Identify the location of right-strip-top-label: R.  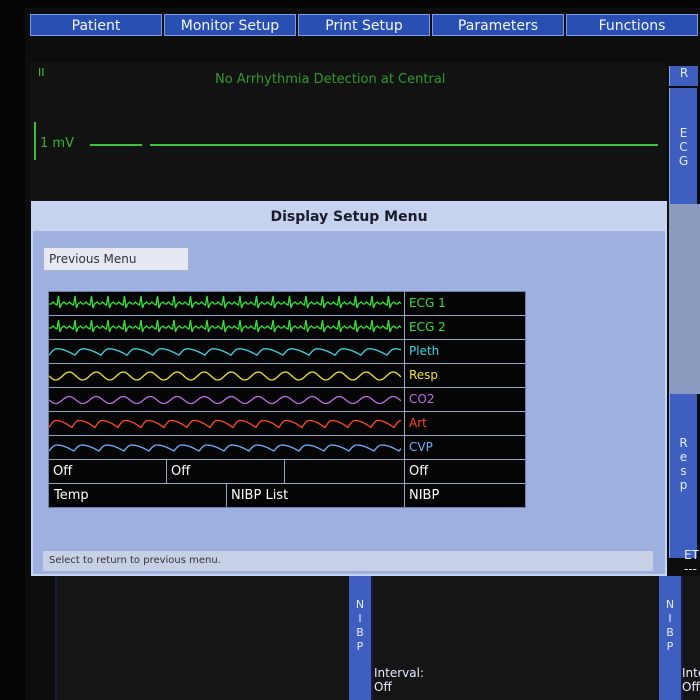
(684, 73).